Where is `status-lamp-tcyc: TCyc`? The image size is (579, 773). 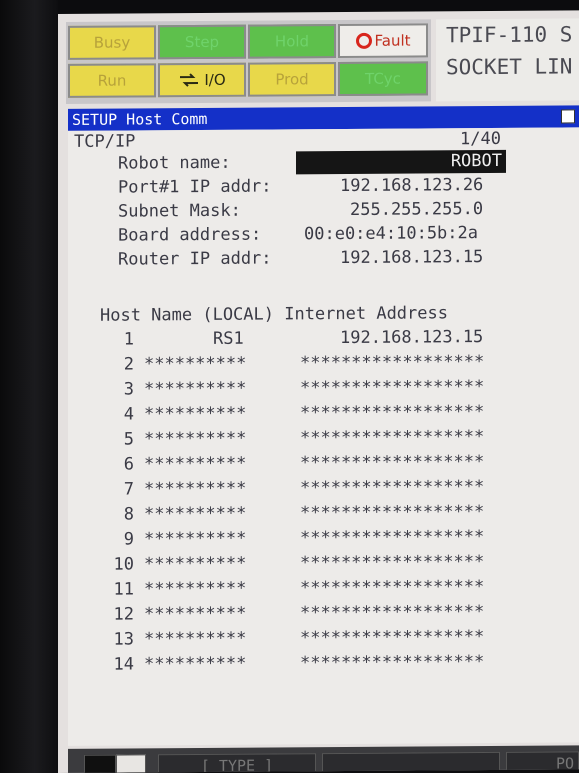 status-lamp-tcyc: TCyc is located at coordinates (383, 79).